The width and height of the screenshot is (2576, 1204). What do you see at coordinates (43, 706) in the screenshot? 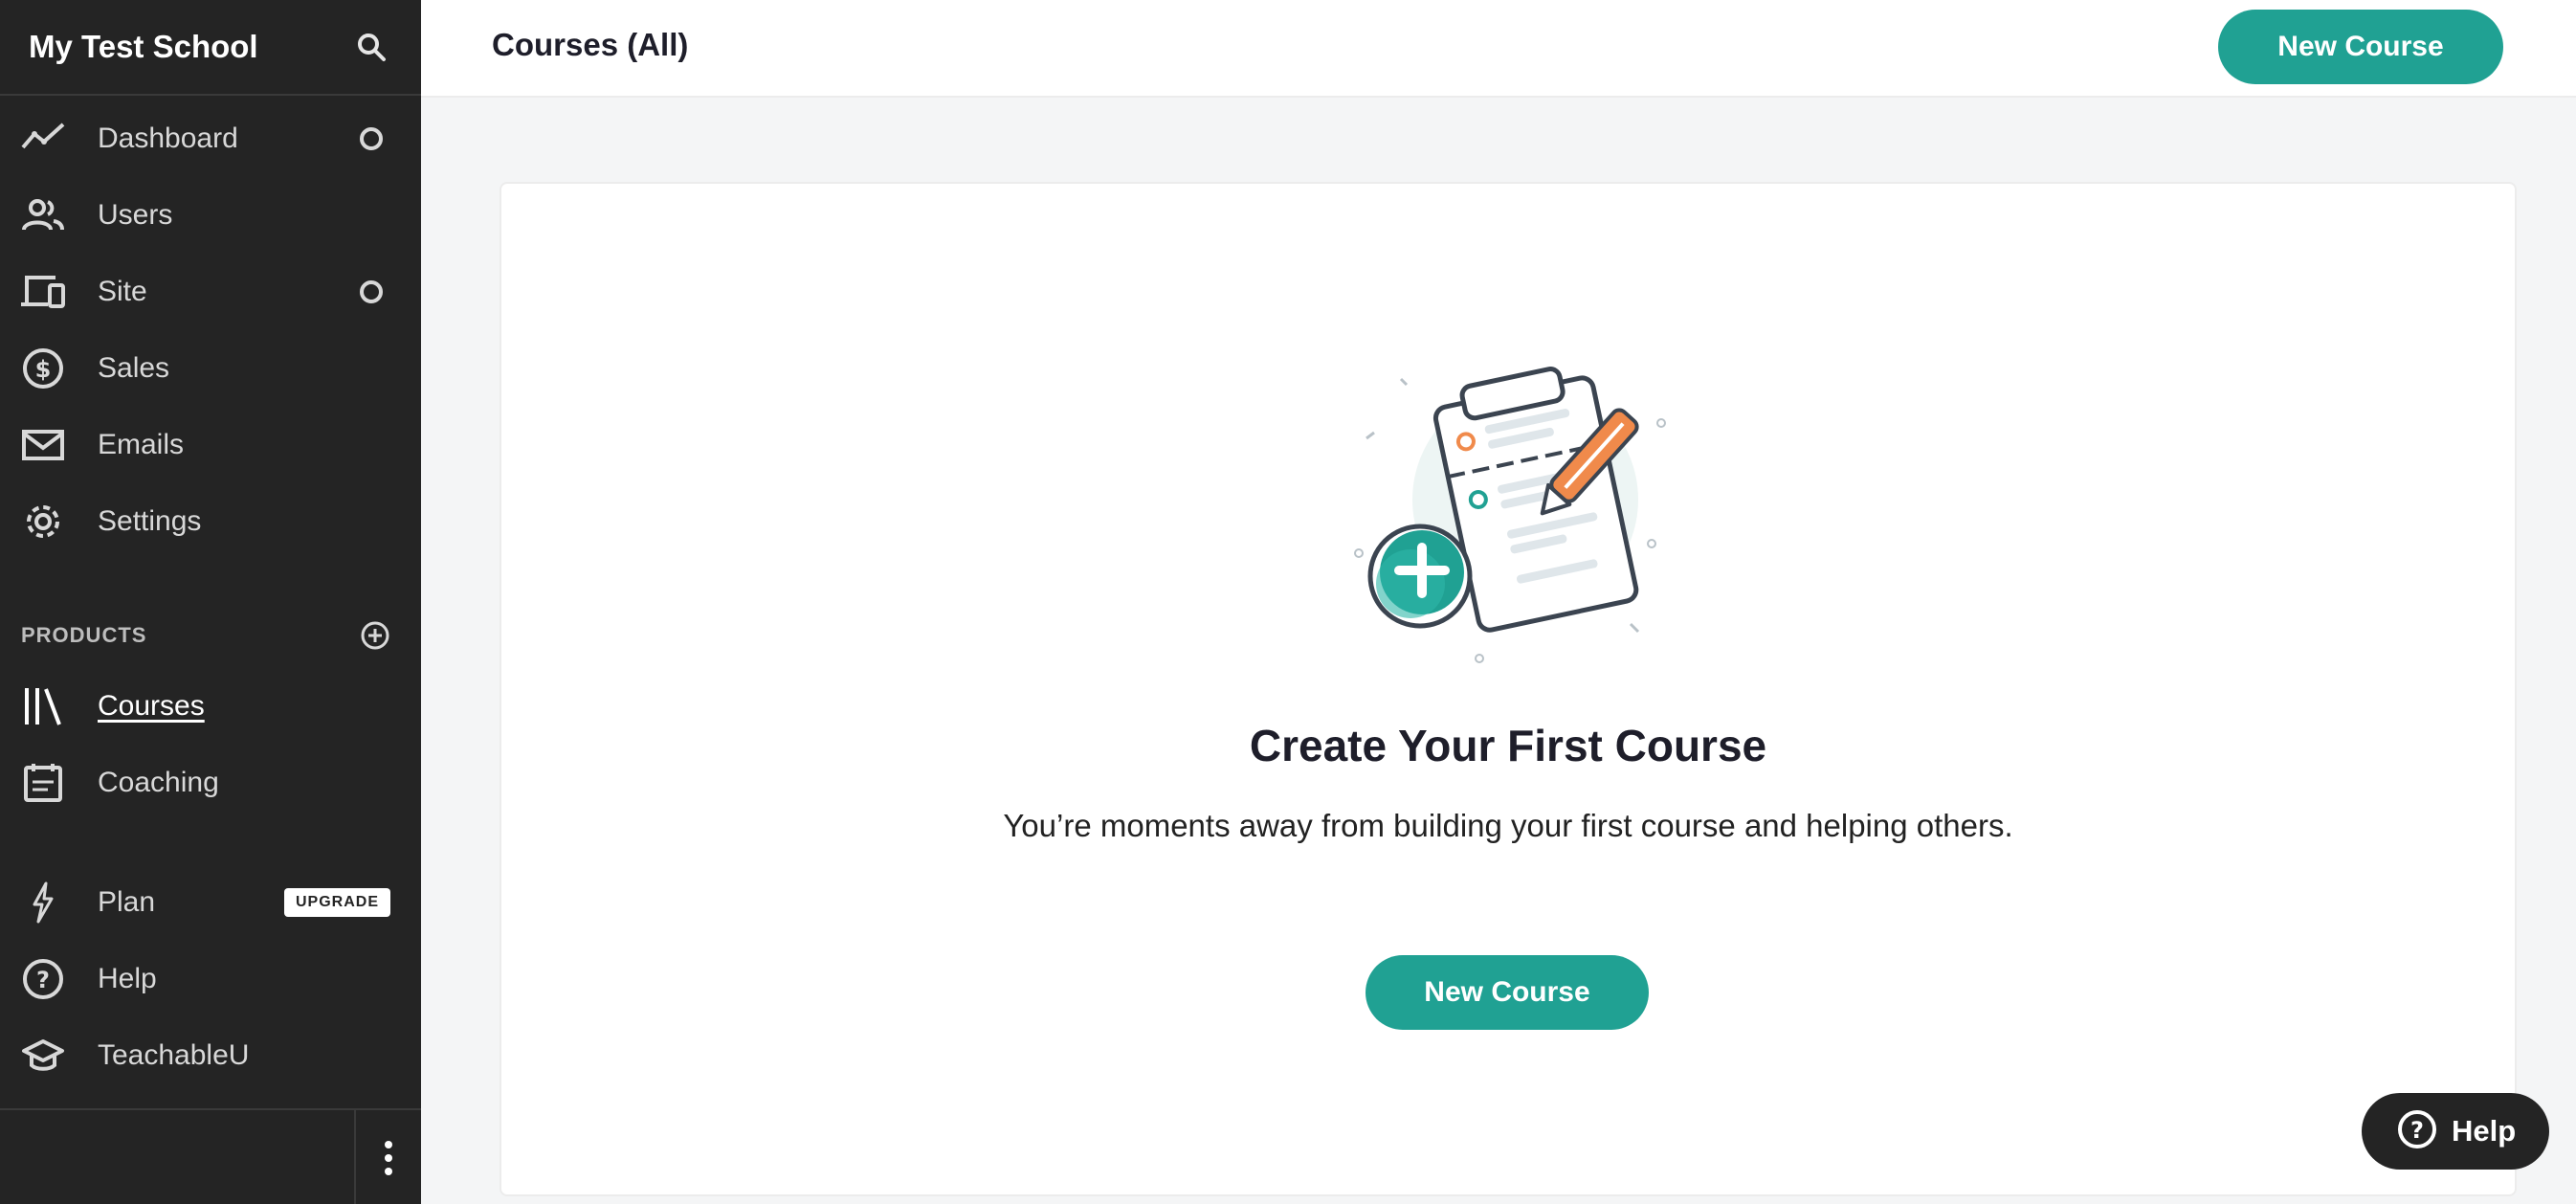
I see `library-icon` at bounding box center [43, 706].